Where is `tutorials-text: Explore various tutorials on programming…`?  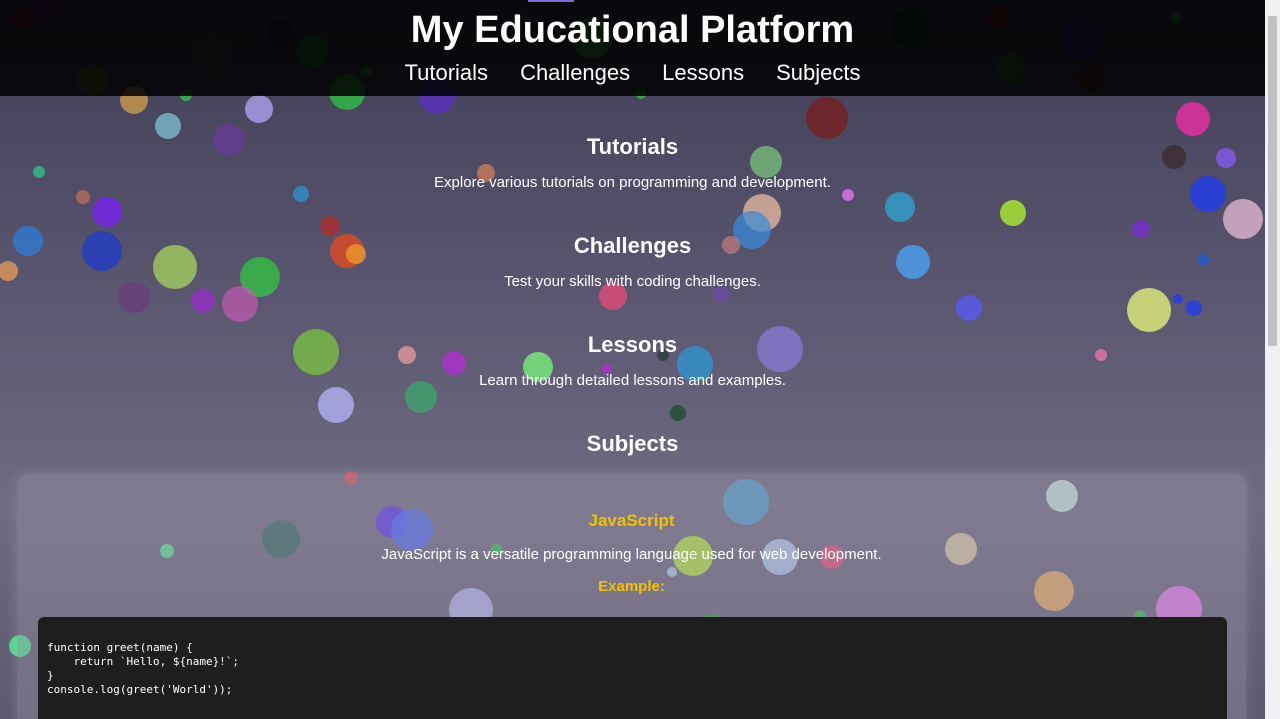
tutorials-text: Explore various tutorials on programming… is located at coordinates (632, 182).